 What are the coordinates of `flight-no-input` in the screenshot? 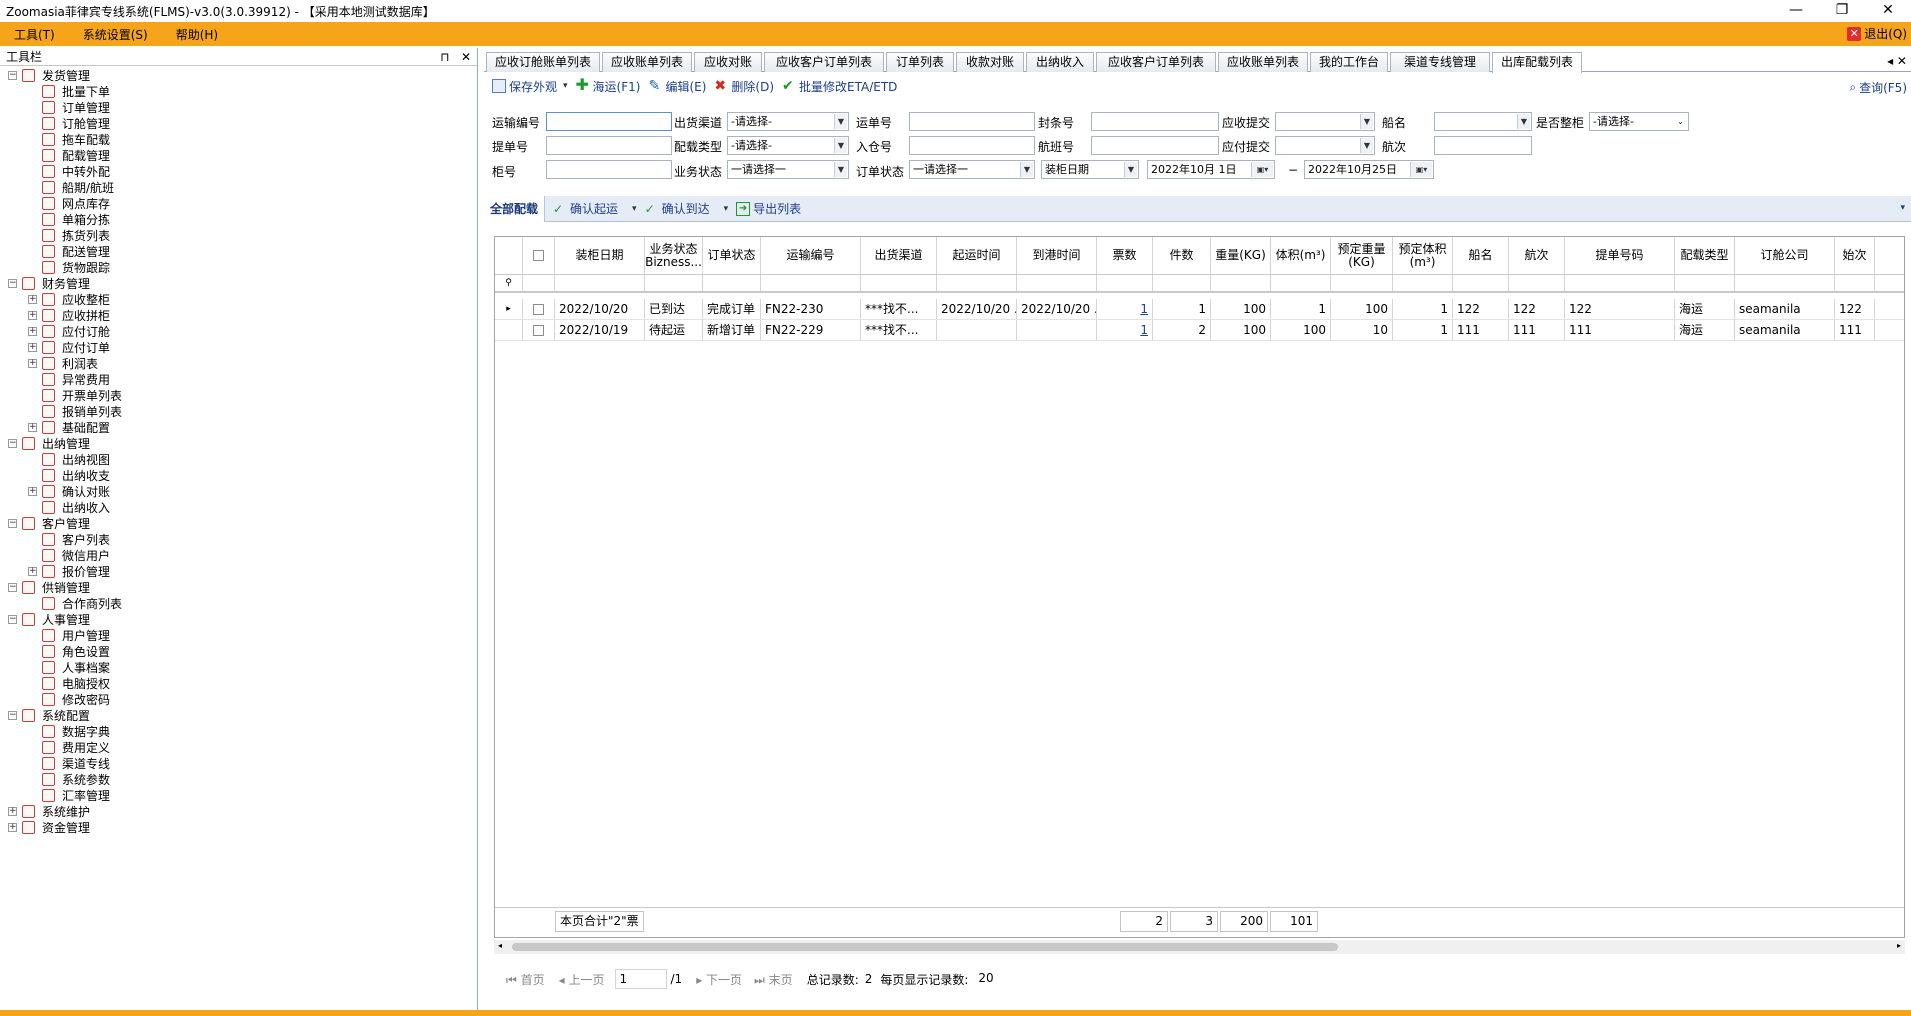 It's located at (1155, 145).